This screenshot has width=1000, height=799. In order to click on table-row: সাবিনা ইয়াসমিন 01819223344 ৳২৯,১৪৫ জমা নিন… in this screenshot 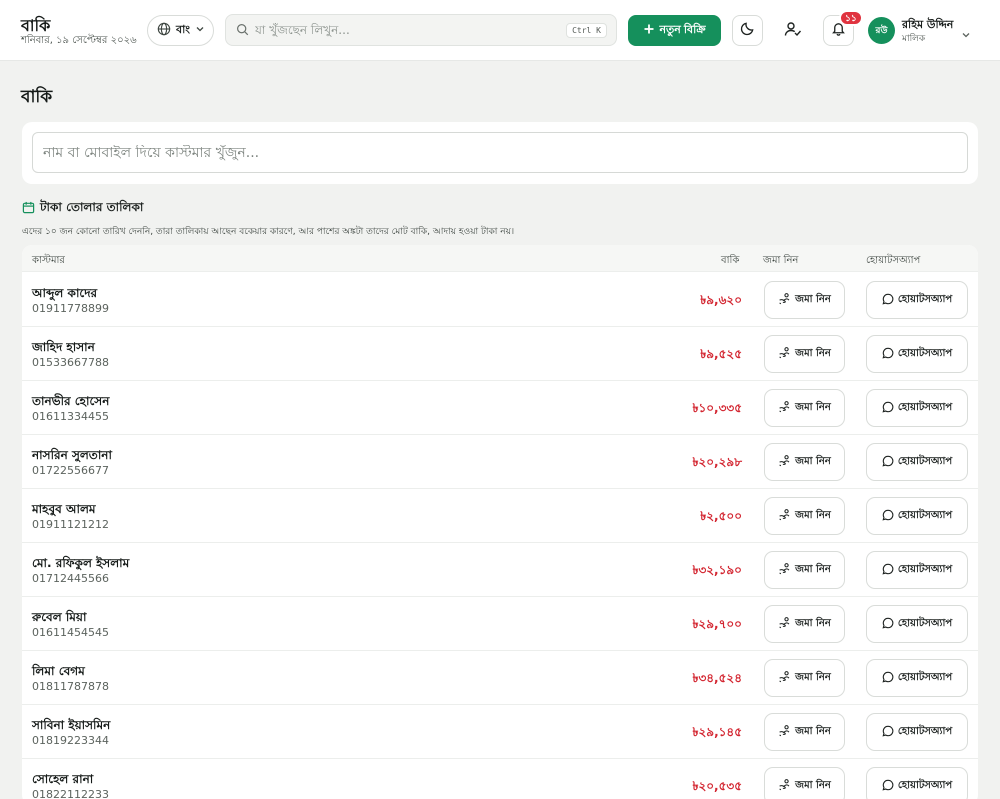, I will do `click(500, 732)`.